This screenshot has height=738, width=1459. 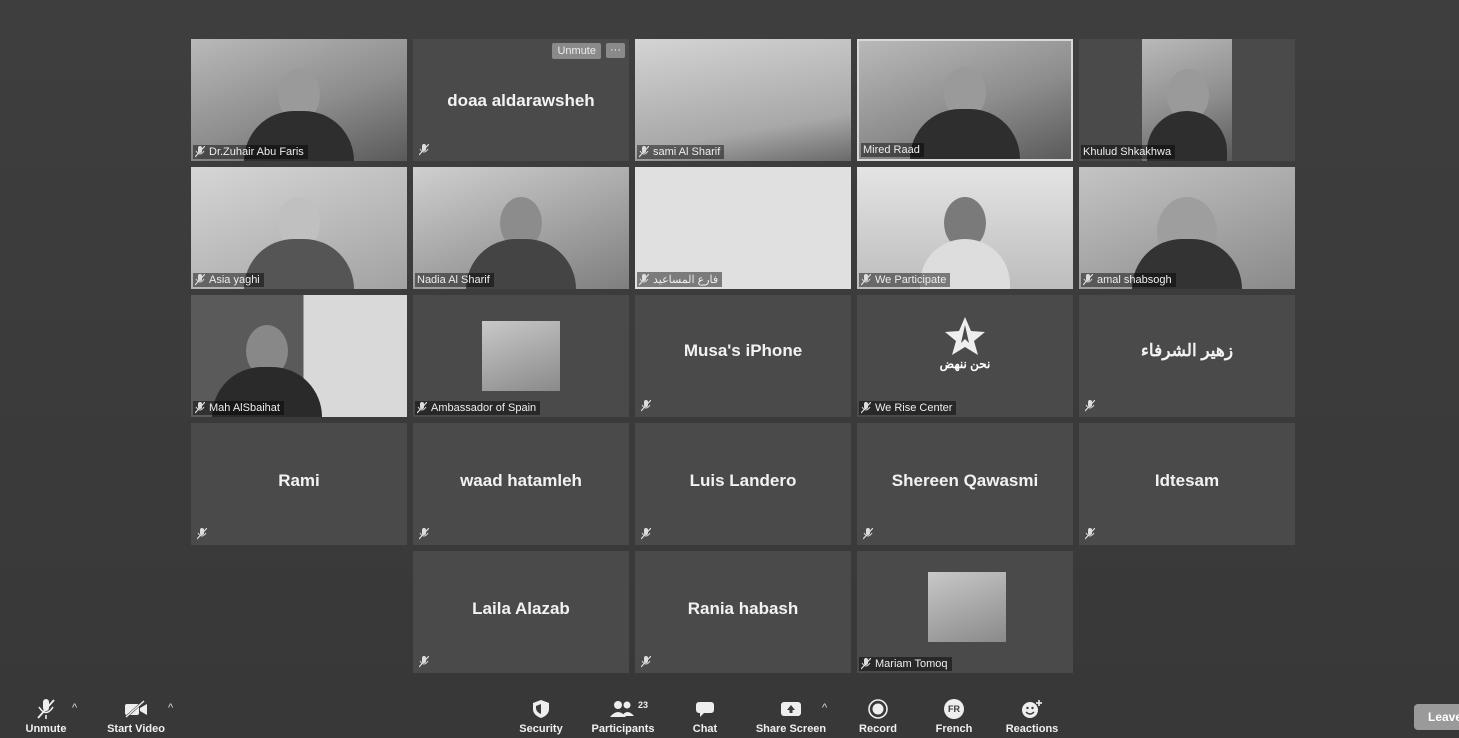 I want to click on participant-label: فارع المساعيد, so click(x=680, y=279).